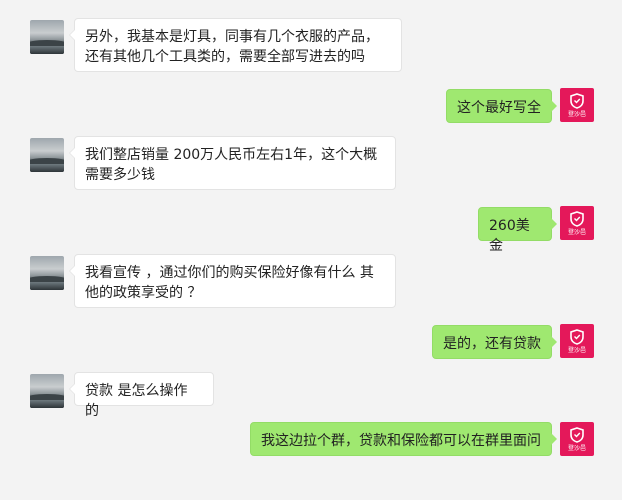  I want to click on message-bubble: 这个最好写全, so click(501, 106).